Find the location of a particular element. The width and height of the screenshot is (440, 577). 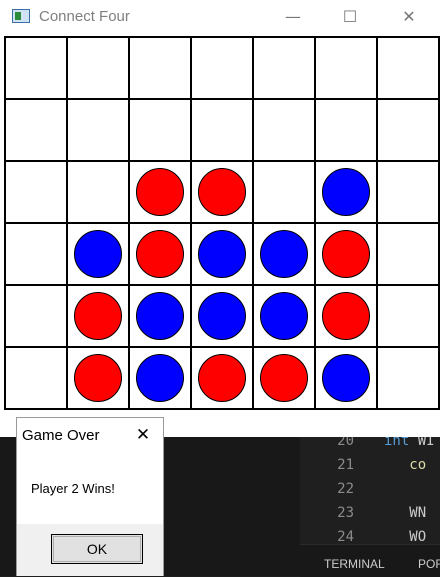

dialog-message: Player 2 Wins! is located at coordinates (73, 488).